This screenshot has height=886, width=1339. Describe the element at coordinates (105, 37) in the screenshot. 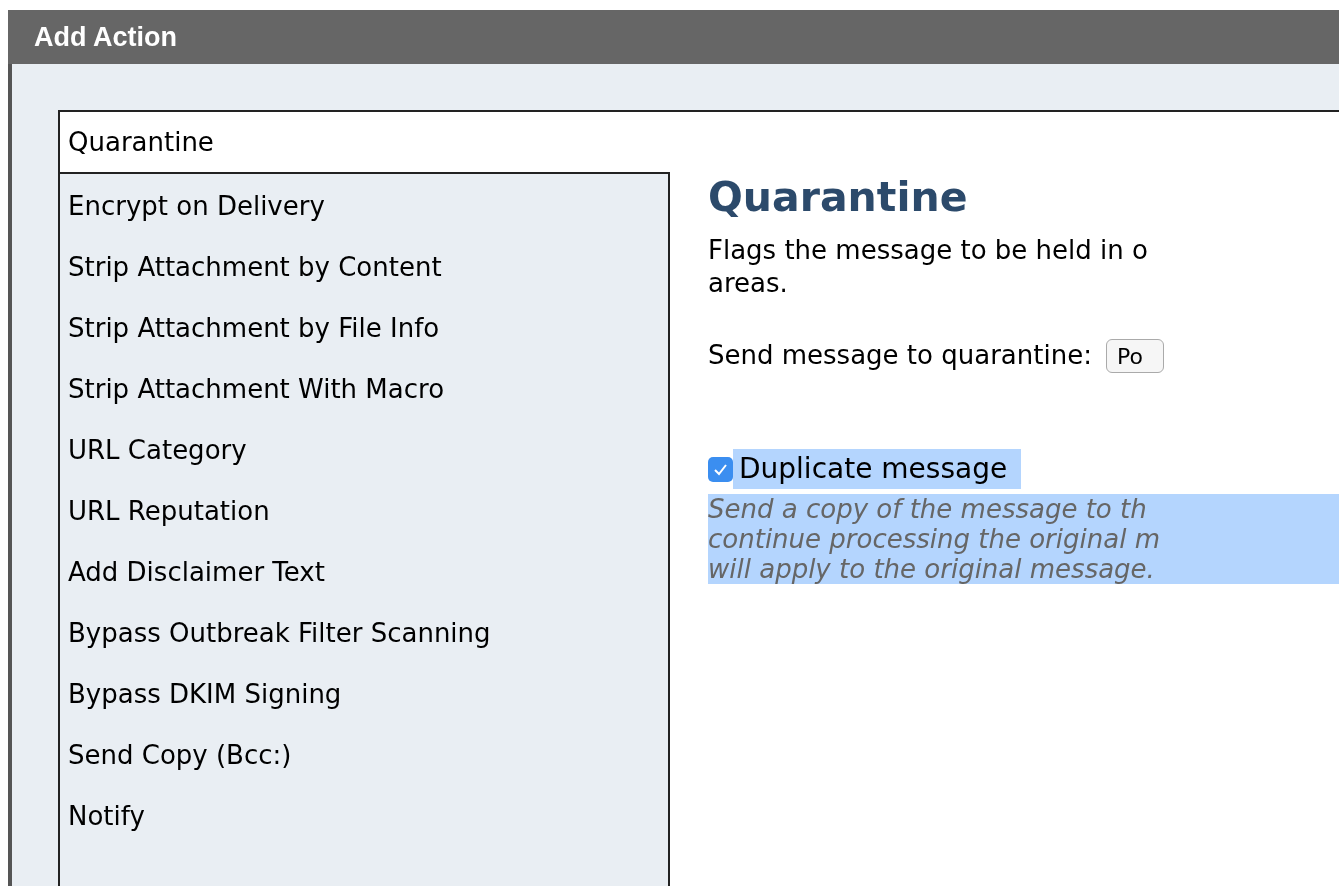

I see `window-title: Add Action` at that location.